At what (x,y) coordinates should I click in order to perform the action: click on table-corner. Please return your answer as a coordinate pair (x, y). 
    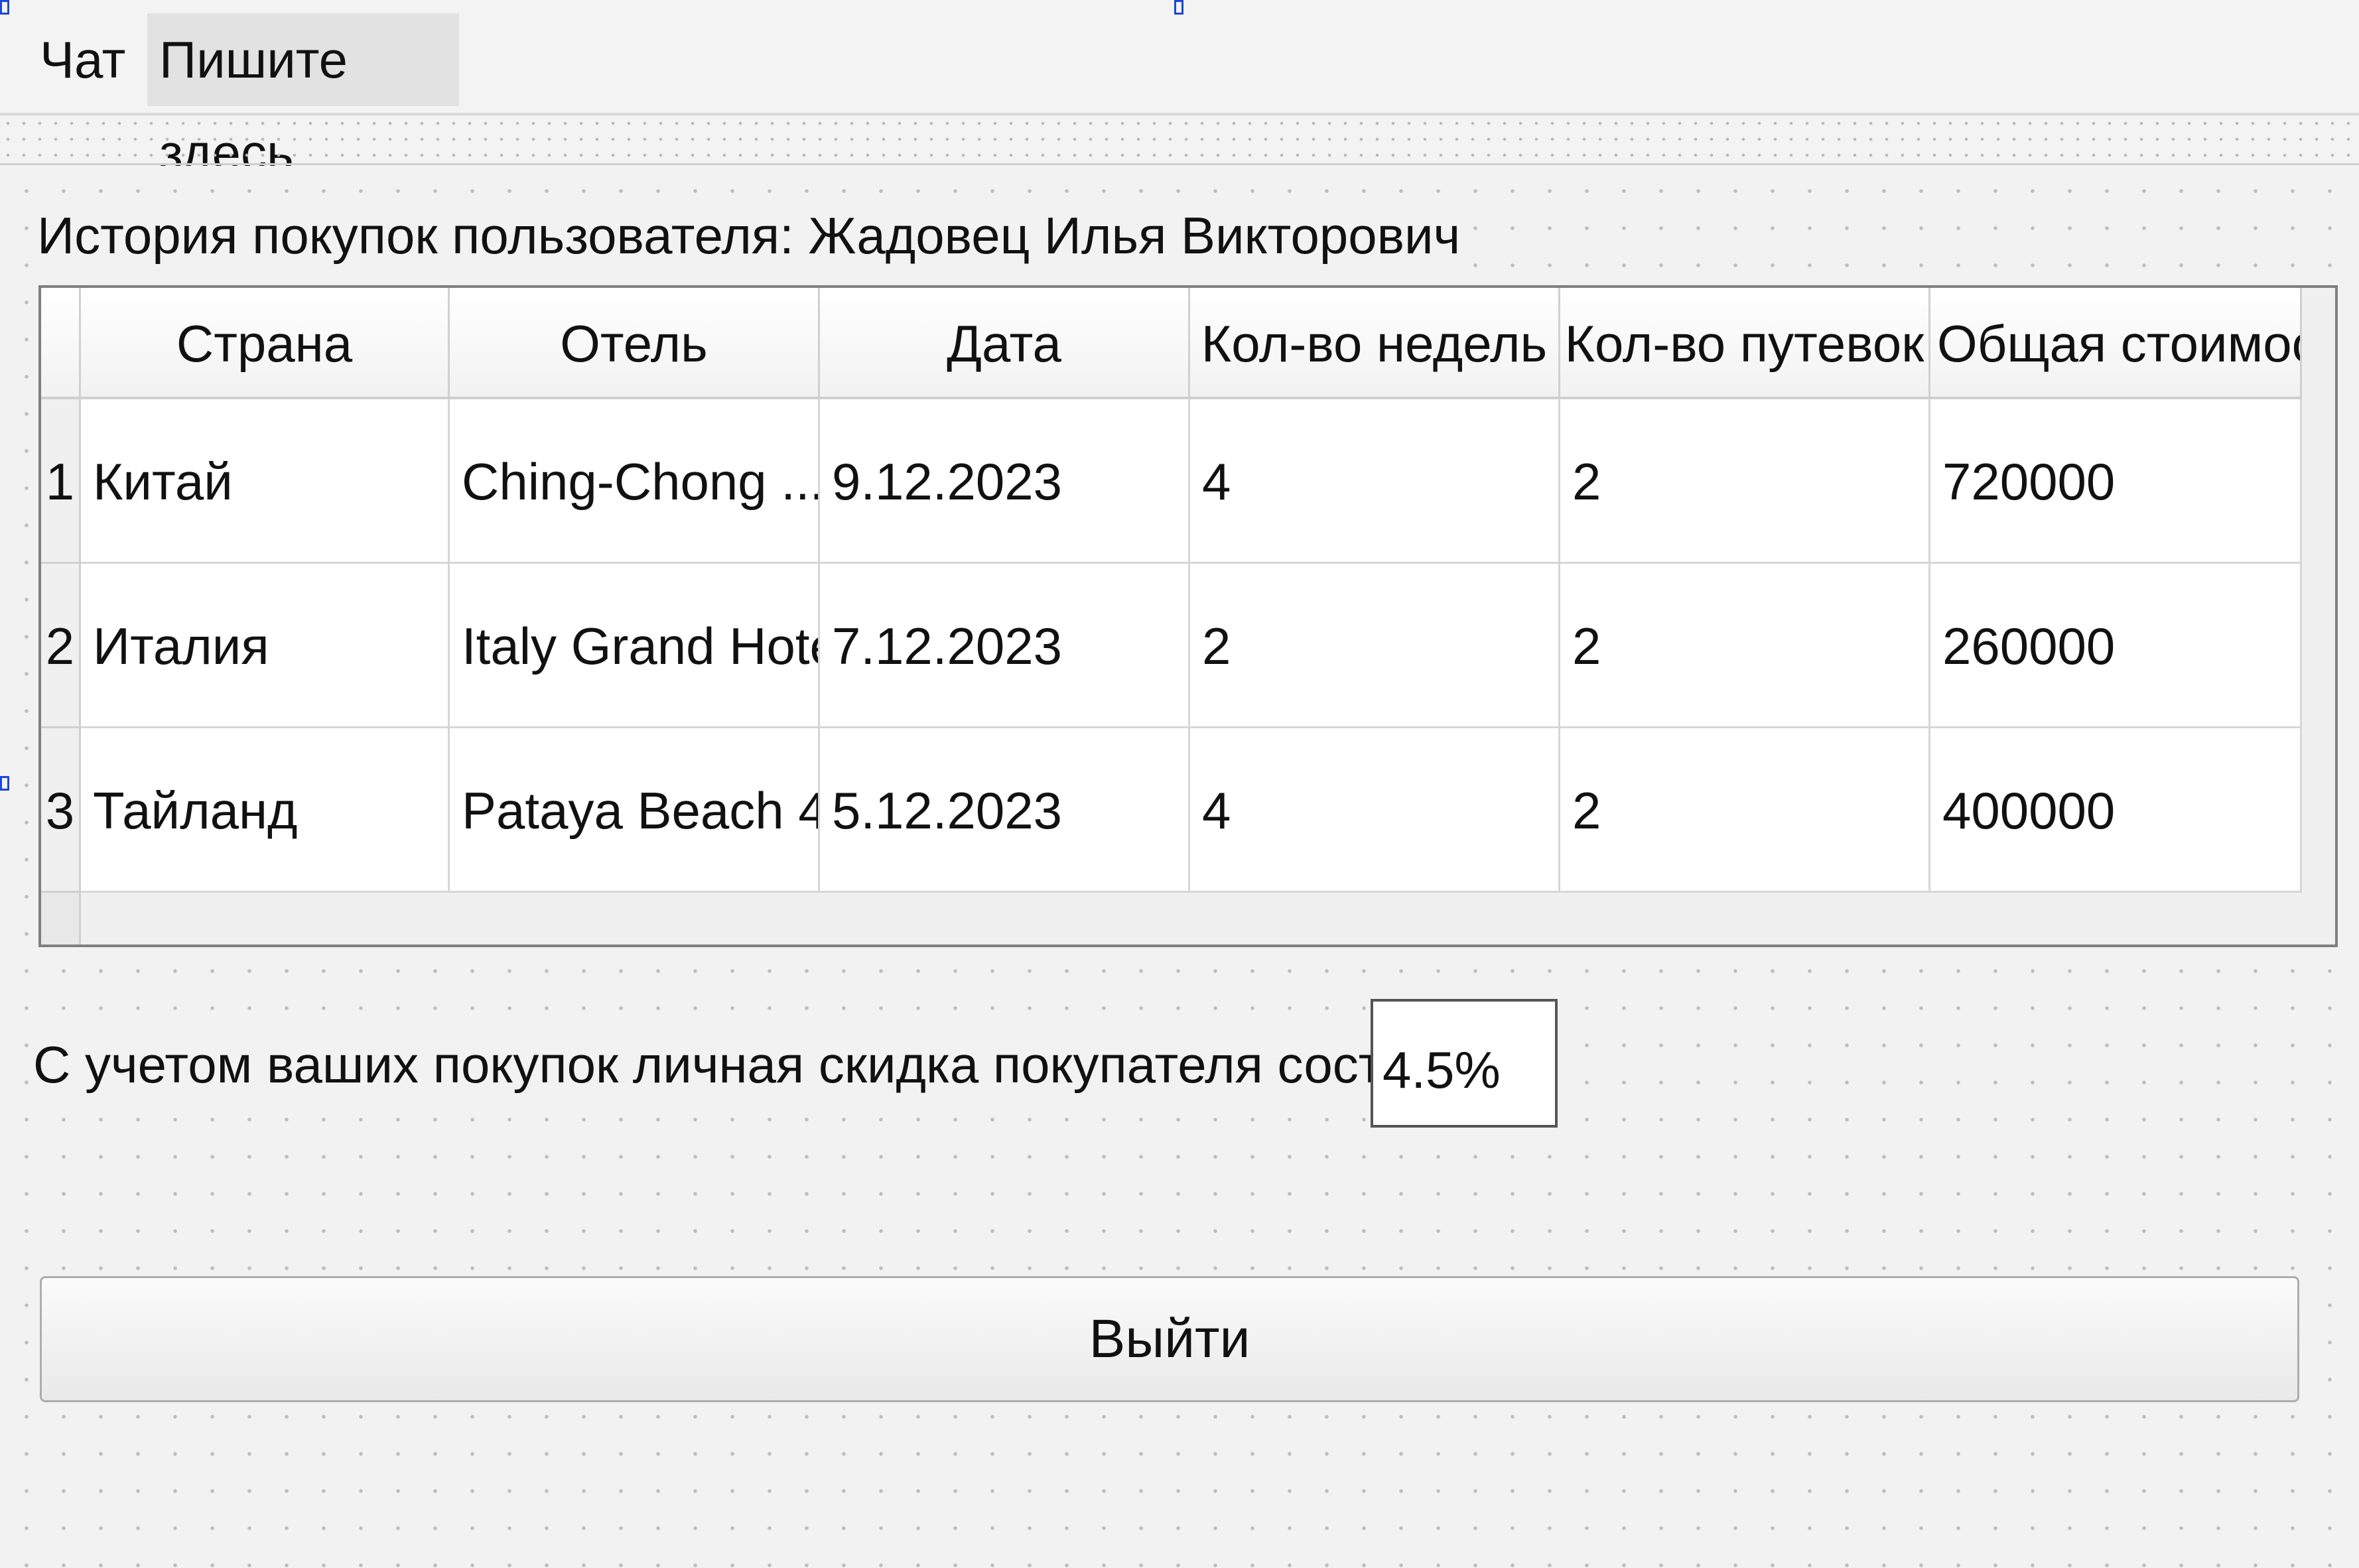
    Looking at the image, I should click on (61, 344).